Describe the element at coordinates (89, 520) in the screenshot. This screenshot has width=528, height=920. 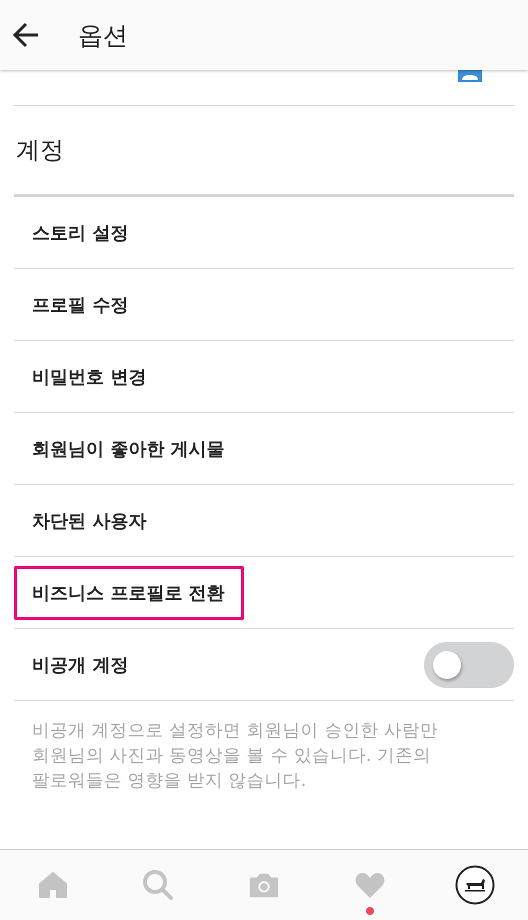
I see `settings-item: 차단된 사용자` at that location.